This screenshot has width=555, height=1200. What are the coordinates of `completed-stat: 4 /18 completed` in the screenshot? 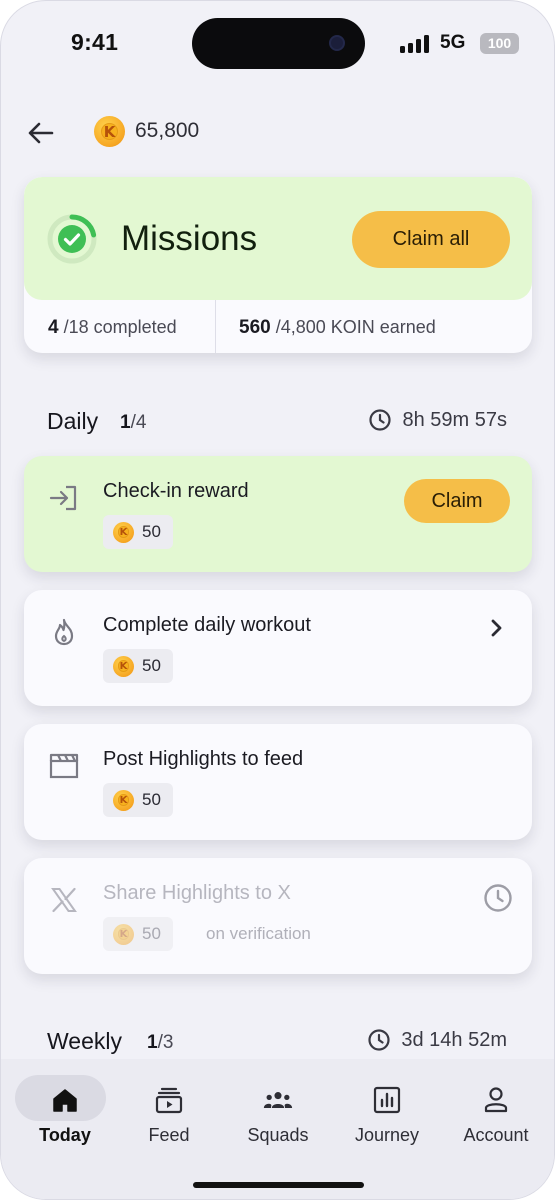 It's located at (112, 328).